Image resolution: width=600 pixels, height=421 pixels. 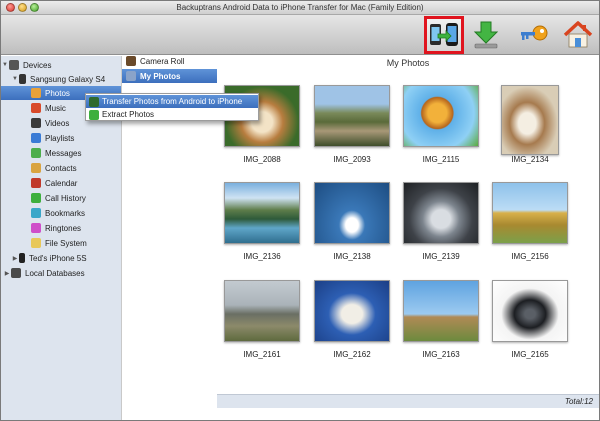 I want to click on sidebar-item-label: Music, so click(x=55, y=108).